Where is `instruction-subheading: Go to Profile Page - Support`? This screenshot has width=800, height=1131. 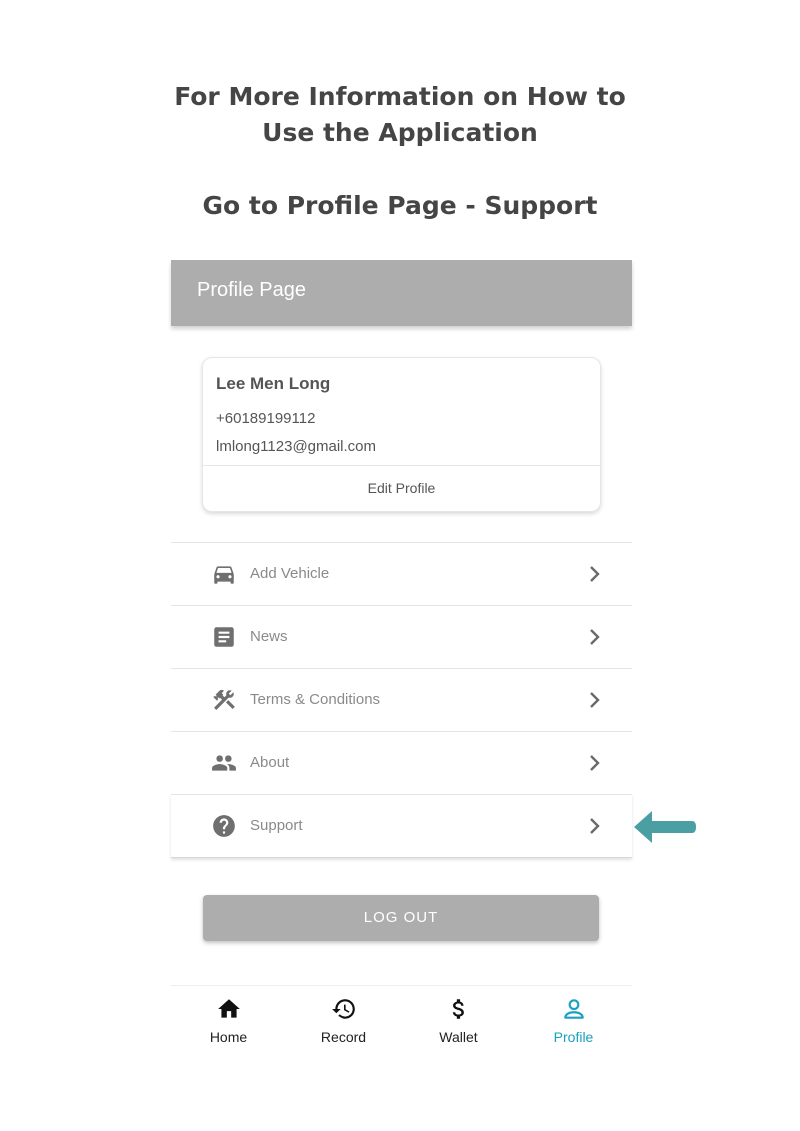
instruction-subheading: Go to Profile Page - Support is located at coordinates (400, 205).